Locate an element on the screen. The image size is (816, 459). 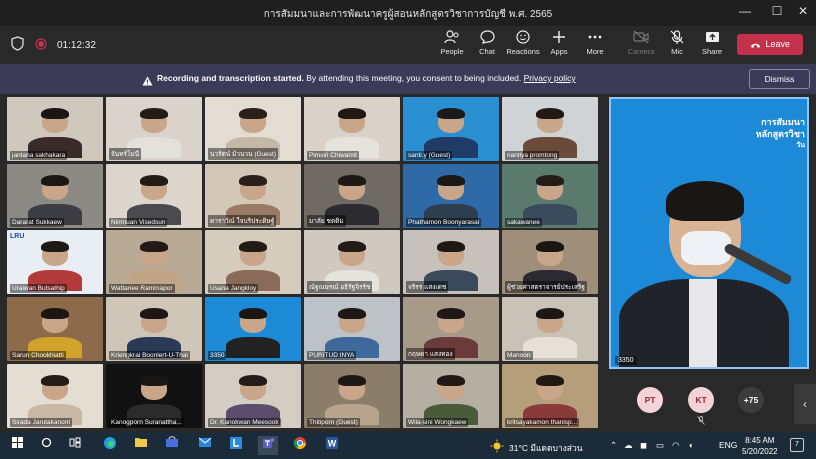
slide-text-line: หลักสูตรวิชา is located at coordinates (780, 134).